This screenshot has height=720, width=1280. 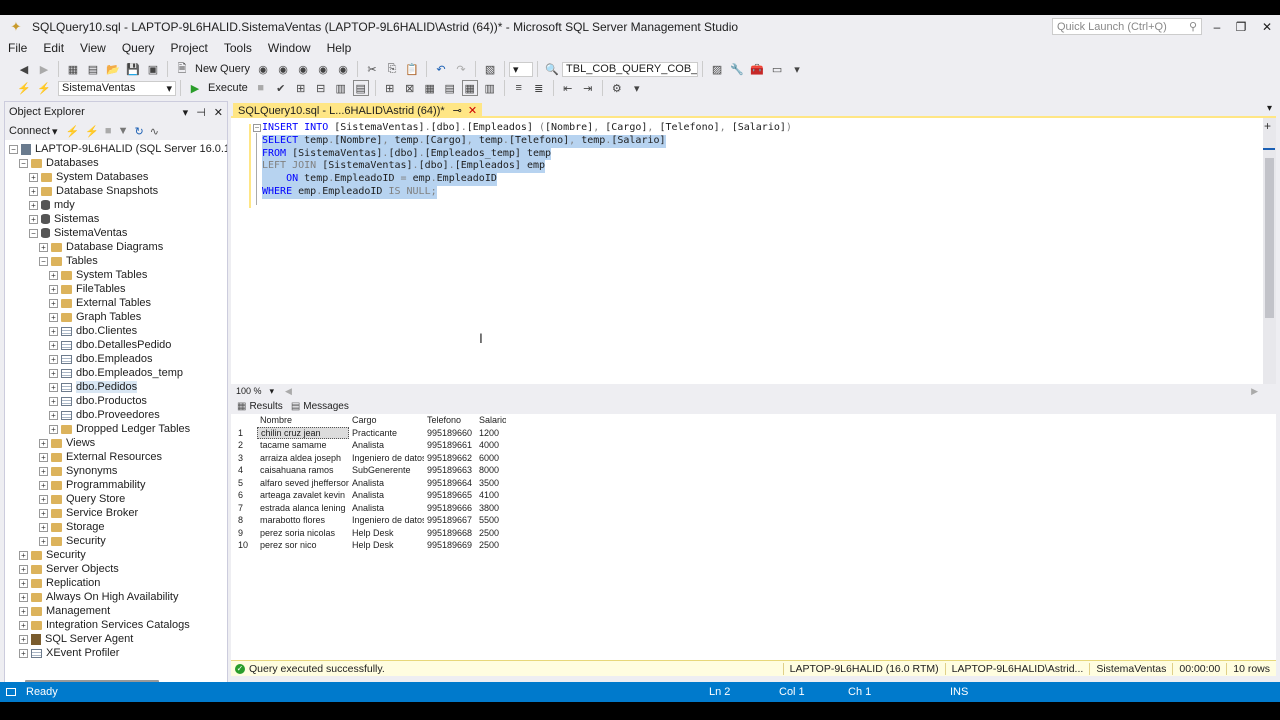 I want to click on zoom-combo: 100 % ▾, so click(x=255, y=391).